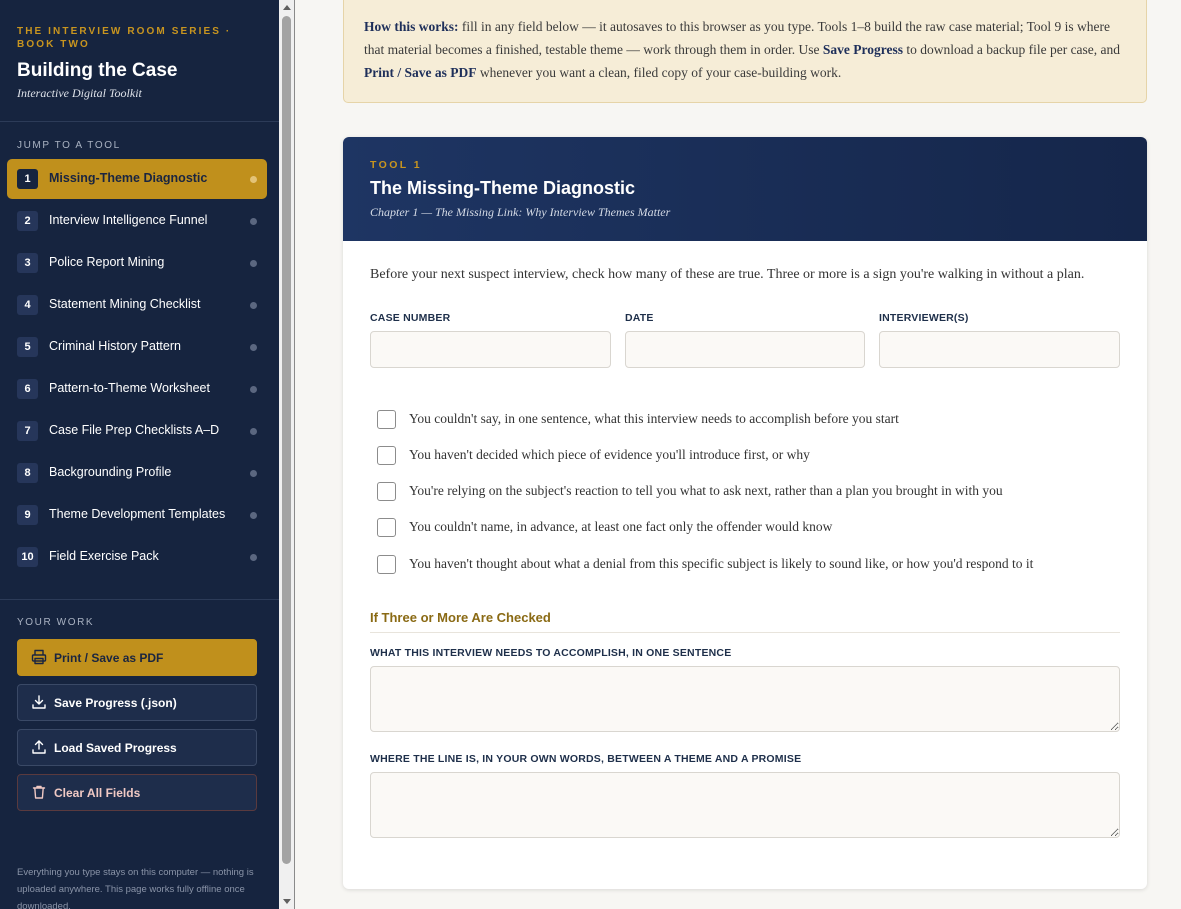  I want to click on nav-number: 6, so click(27, 389).